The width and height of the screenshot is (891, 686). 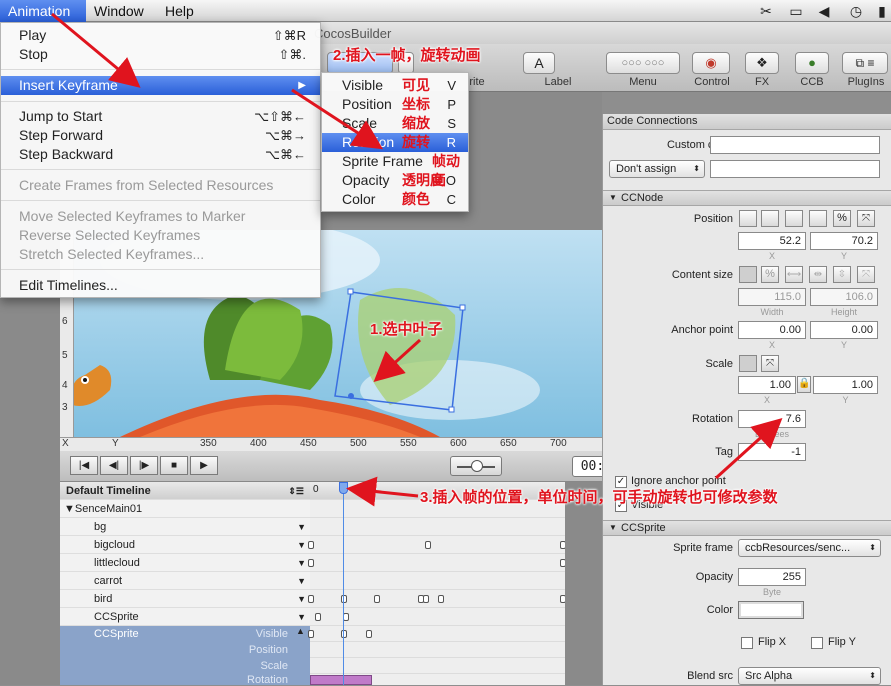 What do you see at coordinates (114, 465) in the screenshot?
I see `step-back-button: ◀|` at bounding box center [114, 465].